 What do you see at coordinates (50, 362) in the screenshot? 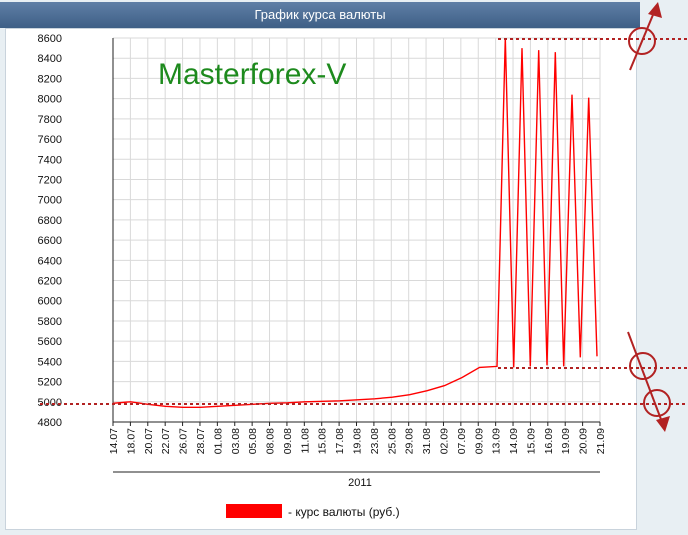
I see `y-tick-label: 5400` at bounding box center [50, 362].